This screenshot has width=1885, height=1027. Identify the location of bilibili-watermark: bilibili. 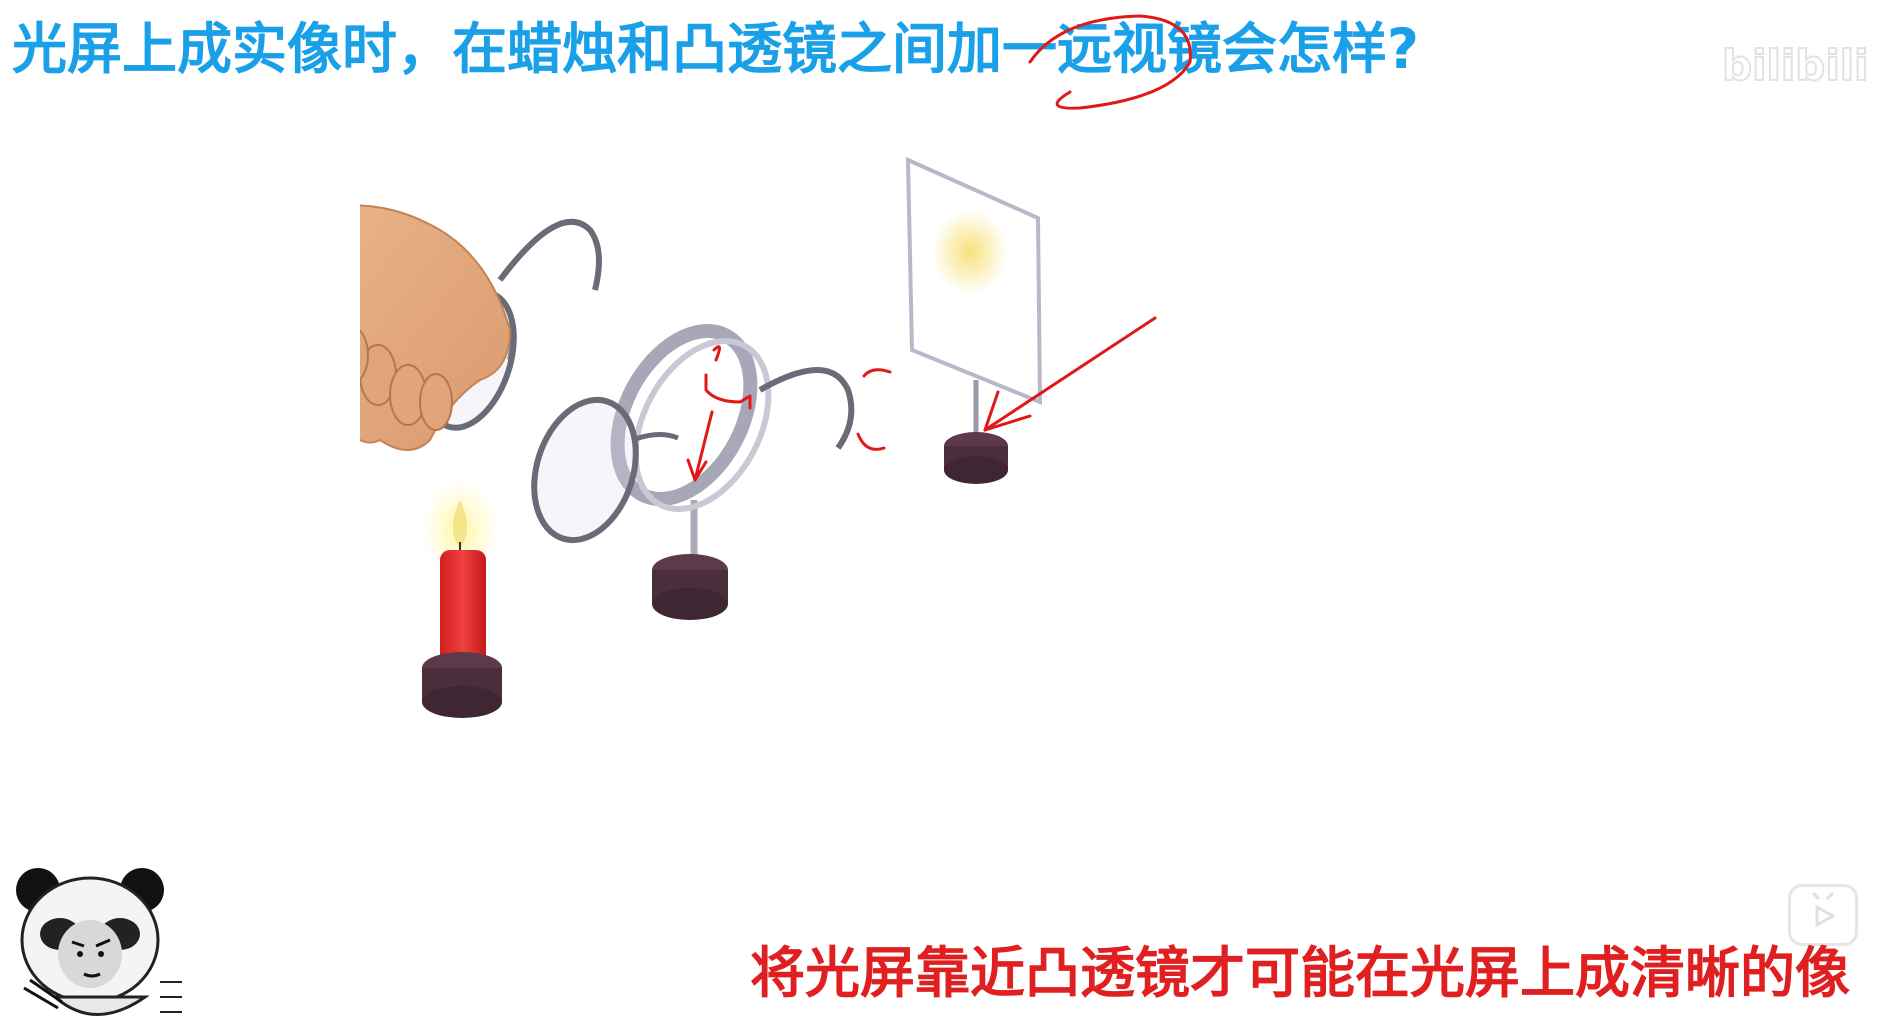
(1794, 68).